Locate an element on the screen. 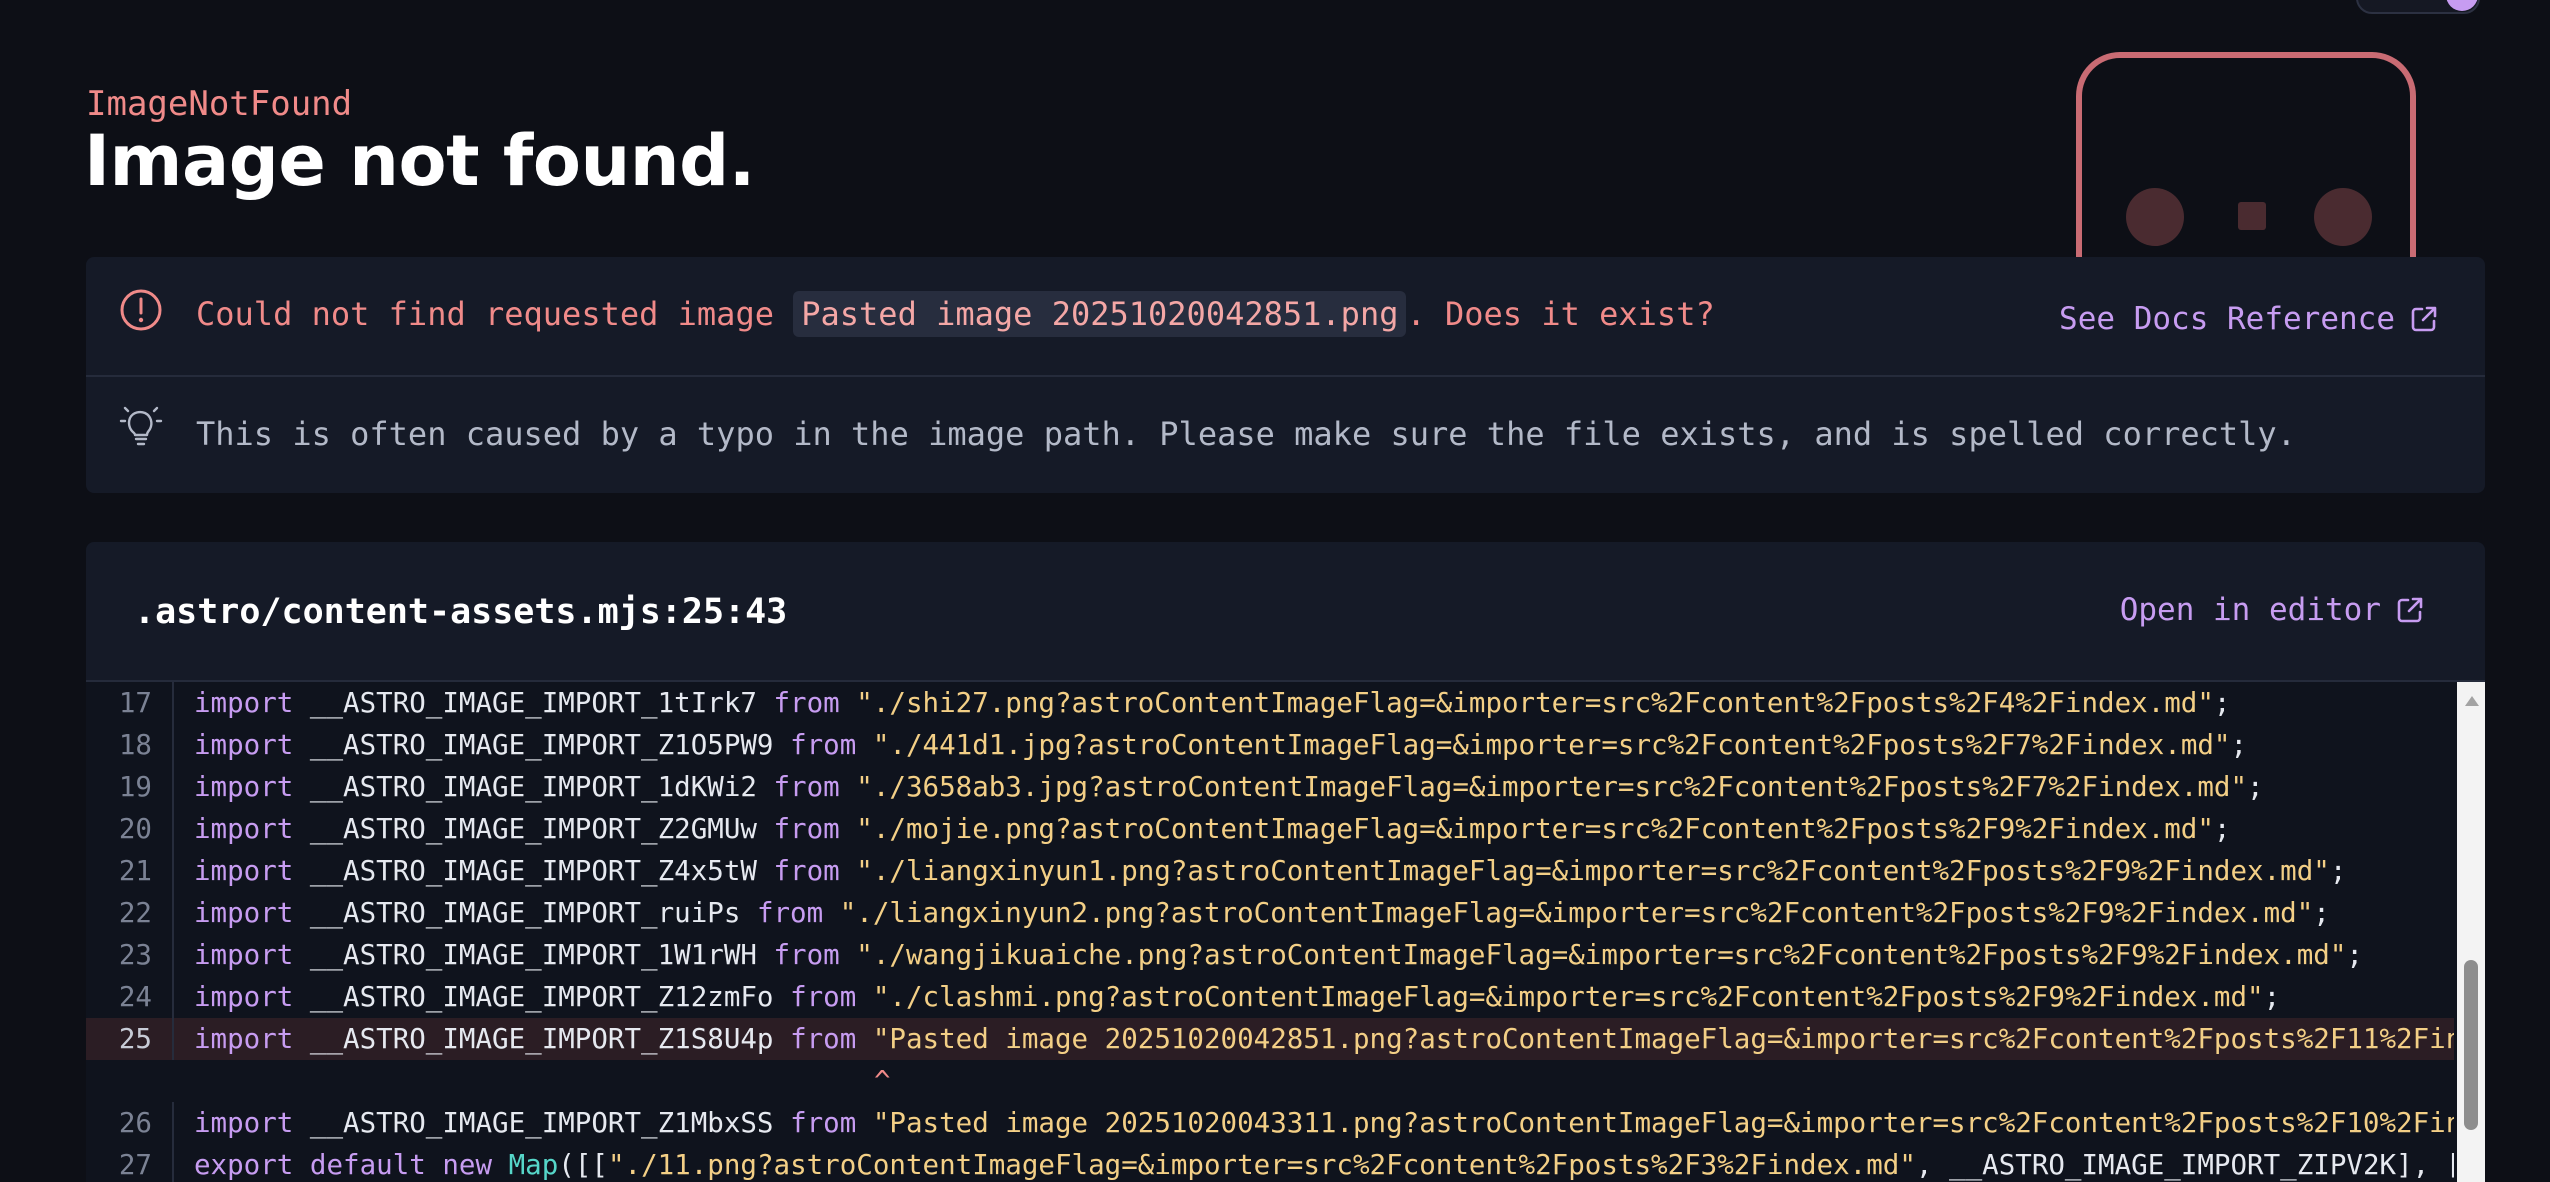 The image size is (2550, 1182). mascot-mouth is located at coordinates (2252, 216).